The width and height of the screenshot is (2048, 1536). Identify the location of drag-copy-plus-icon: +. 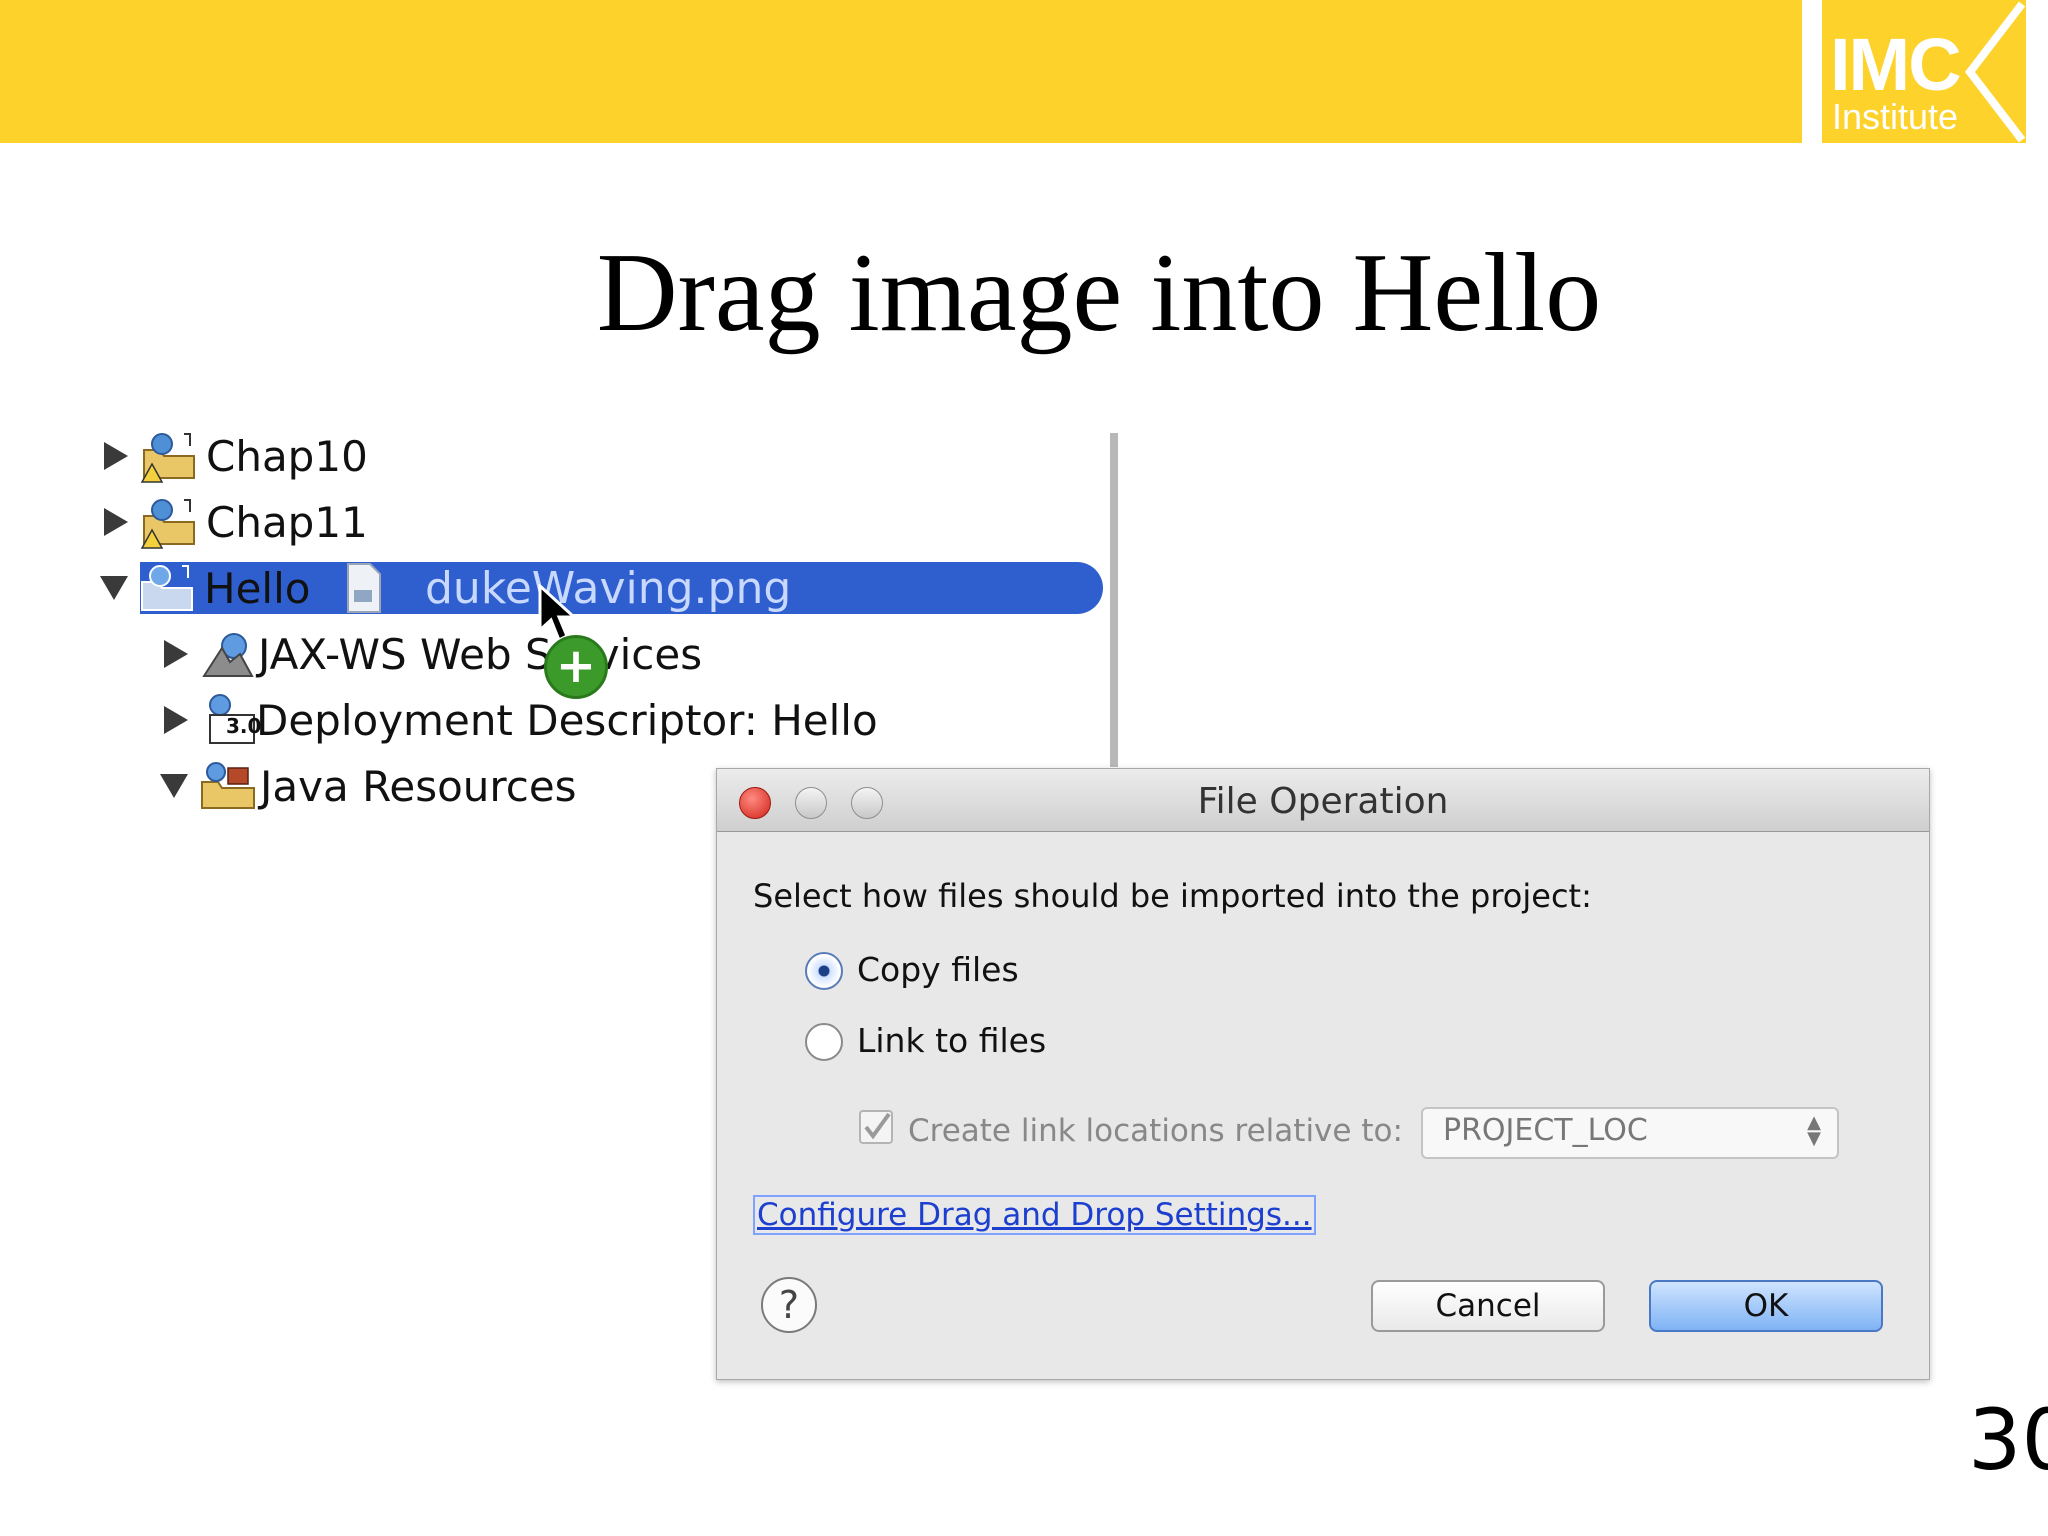
(576, 667).